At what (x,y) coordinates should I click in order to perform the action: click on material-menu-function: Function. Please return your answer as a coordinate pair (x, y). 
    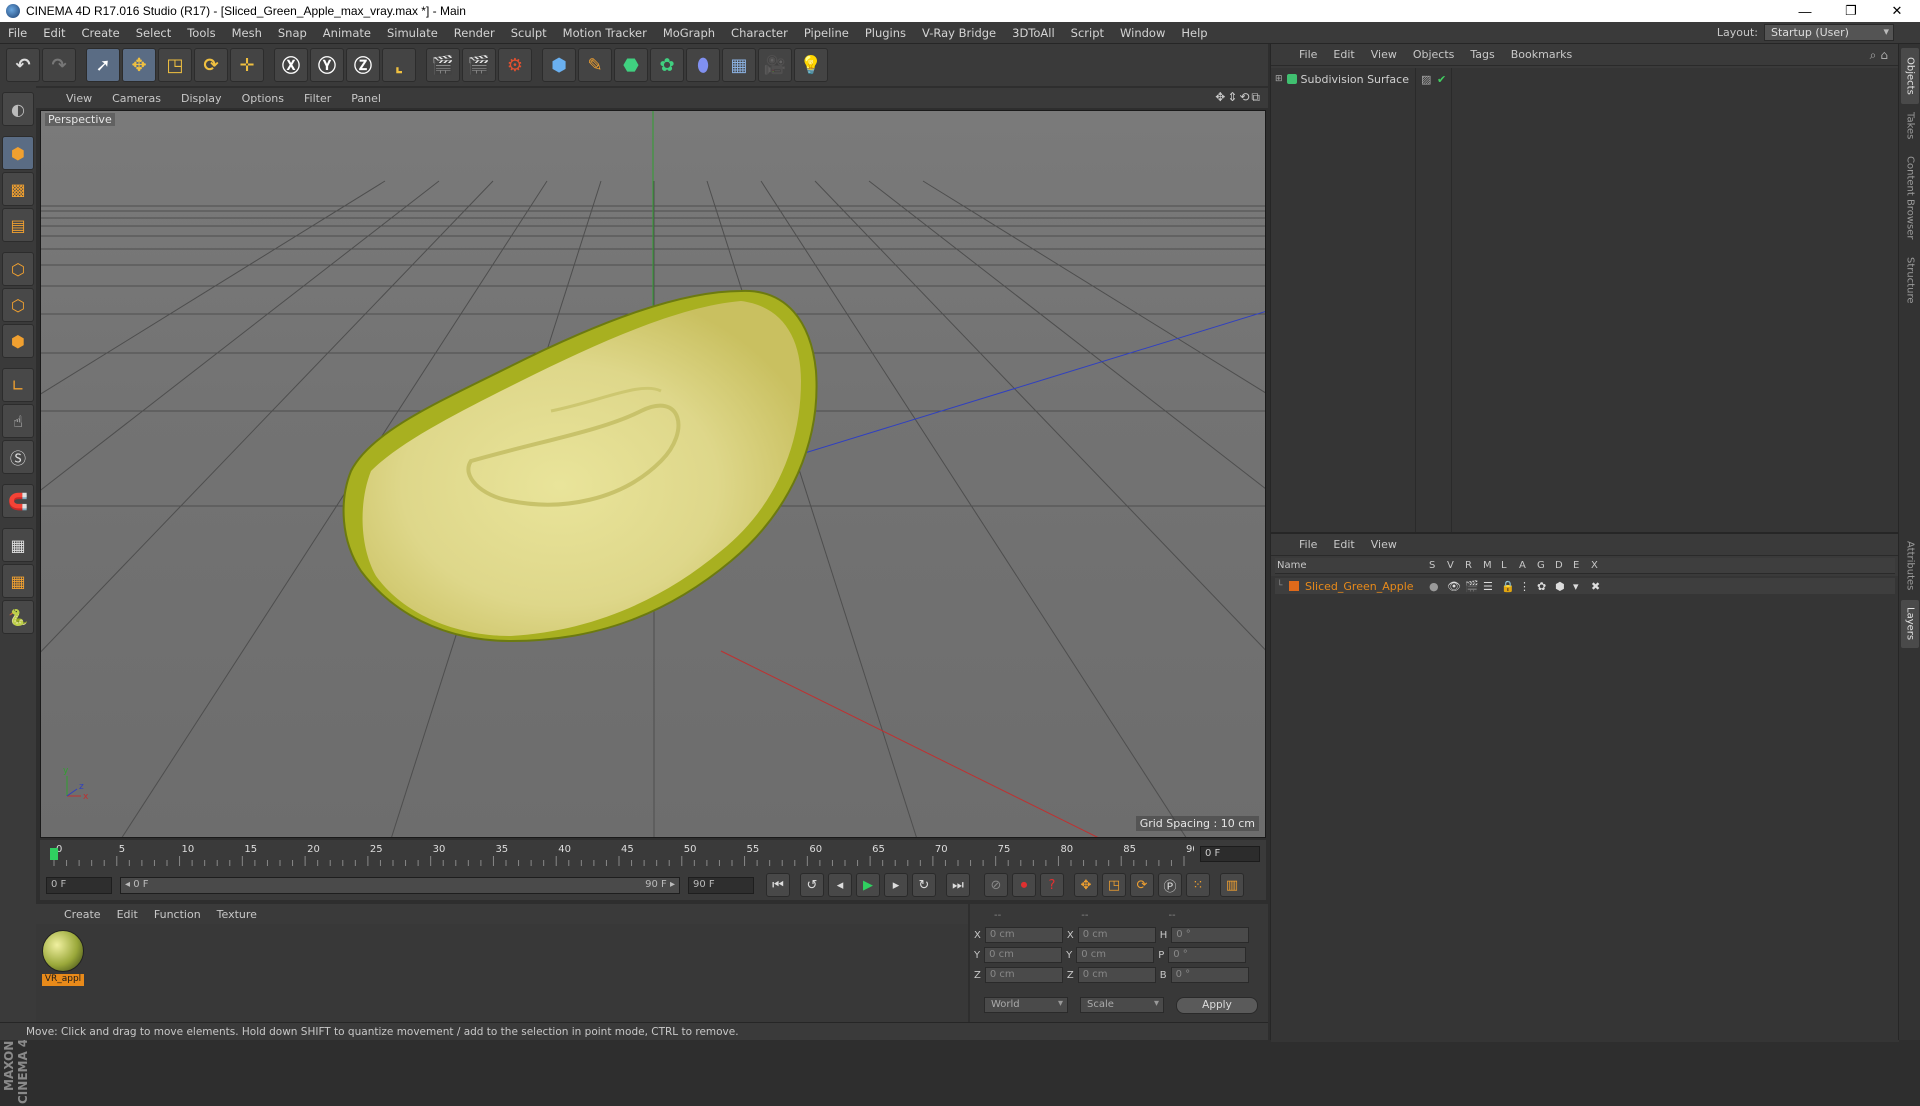
    Looking at the image, I should click on (177, 914).